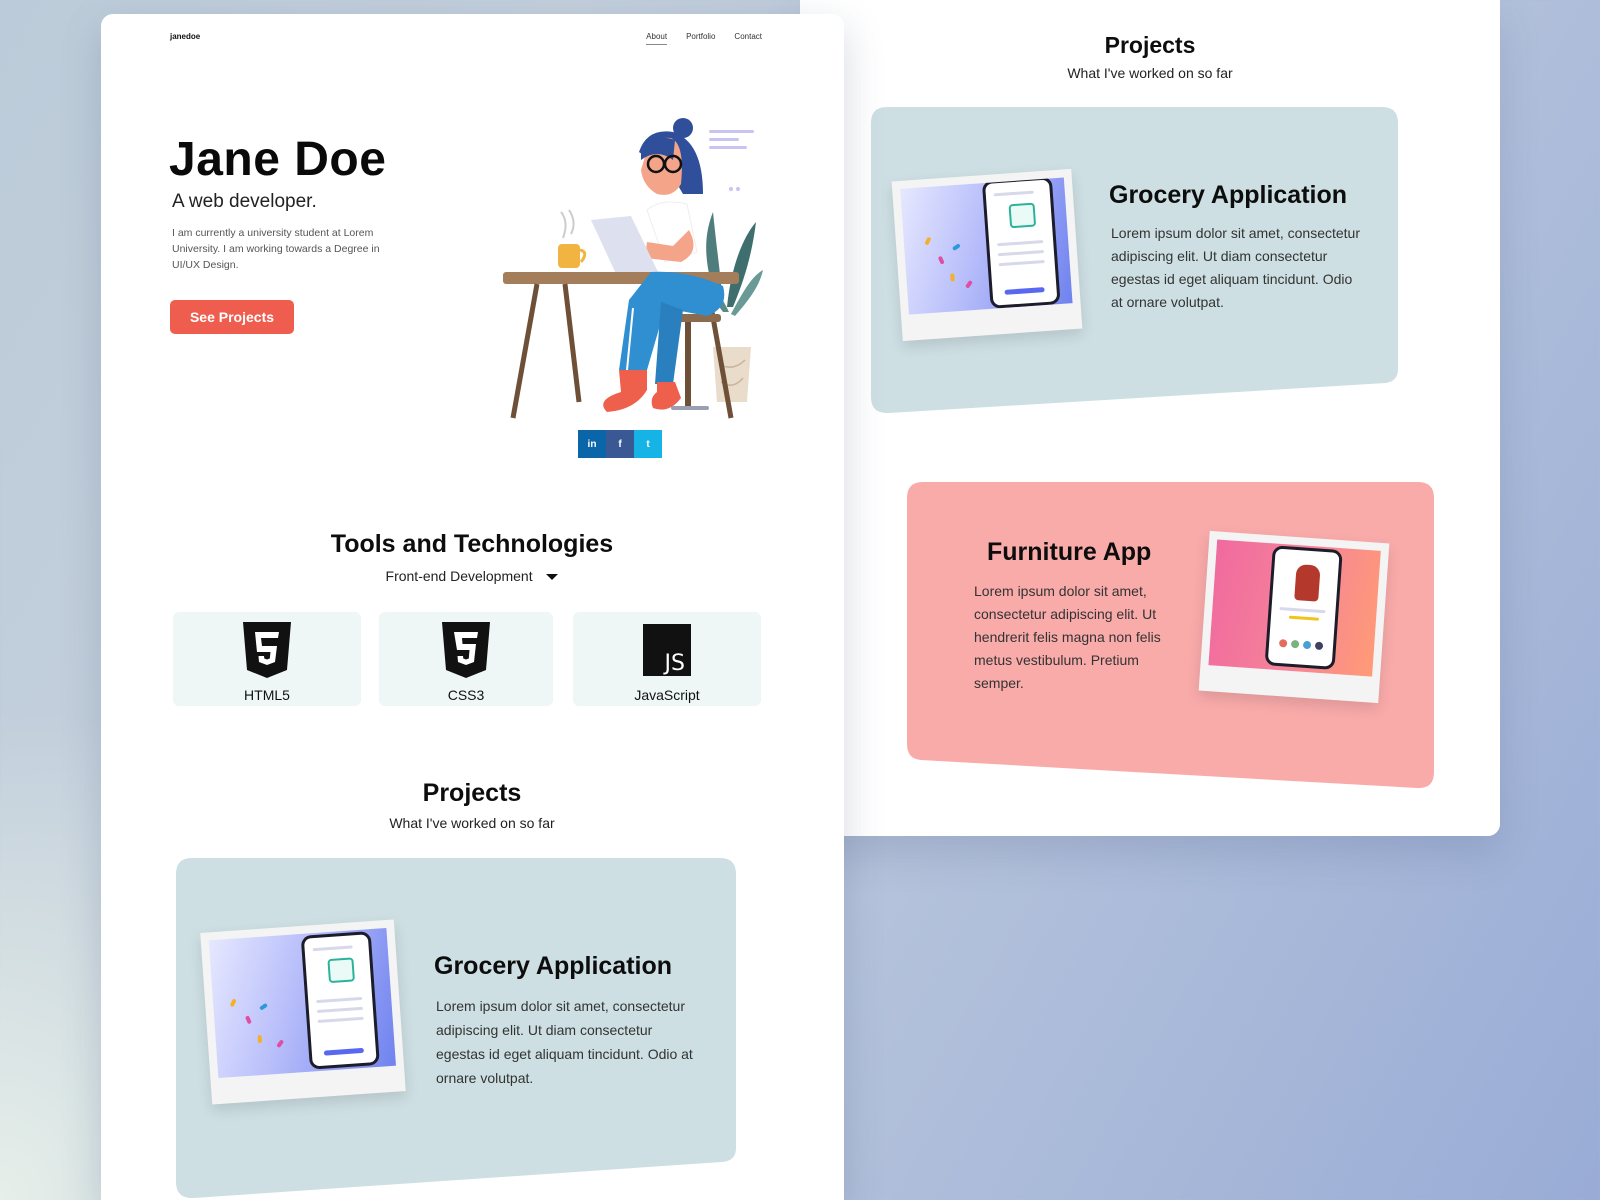  I want to click on hero-role: A web developer., so click(244, 201).